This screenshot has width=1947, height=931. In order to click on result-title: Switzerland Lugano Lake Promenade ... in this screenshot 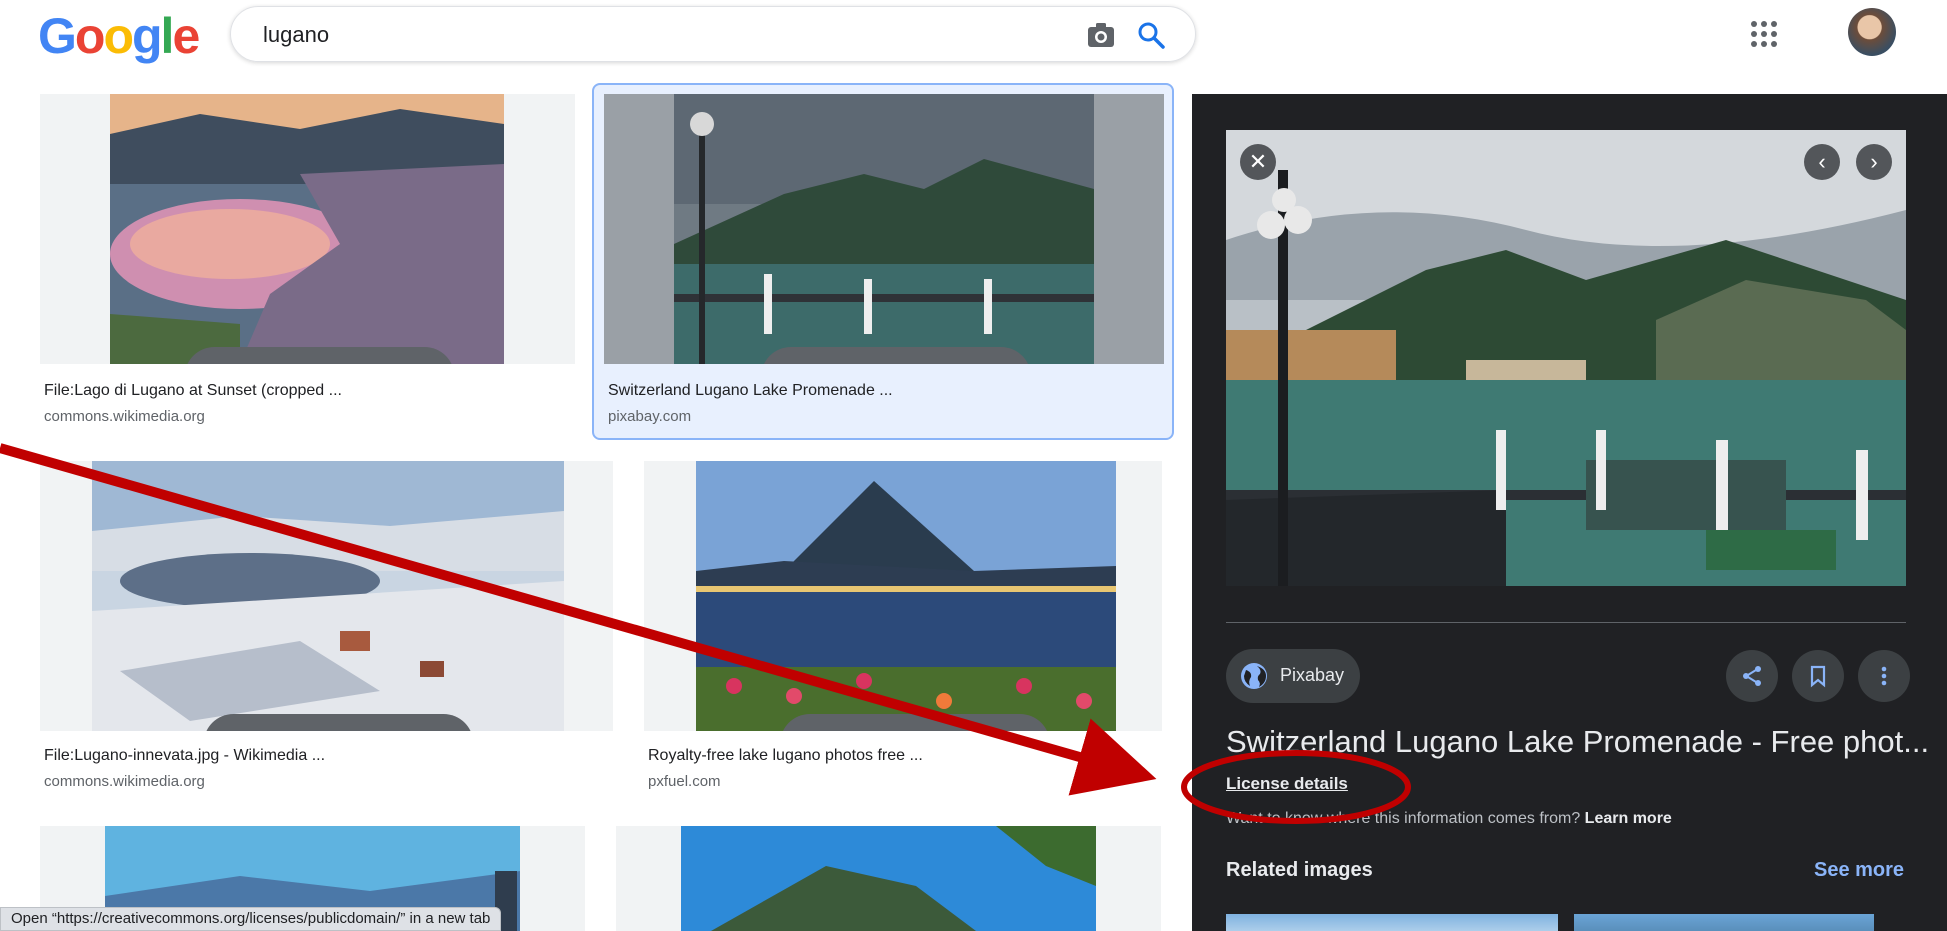, I will do `click(750, 391)`.